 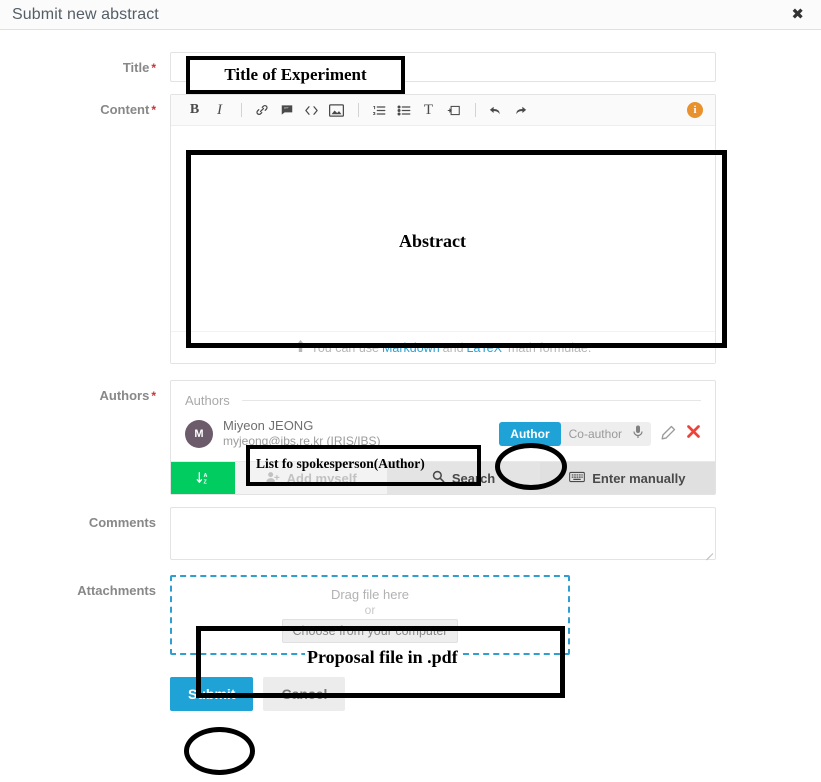 I want to click on modal-header: Submit new abstract ✖, so click(x=410, y=15).